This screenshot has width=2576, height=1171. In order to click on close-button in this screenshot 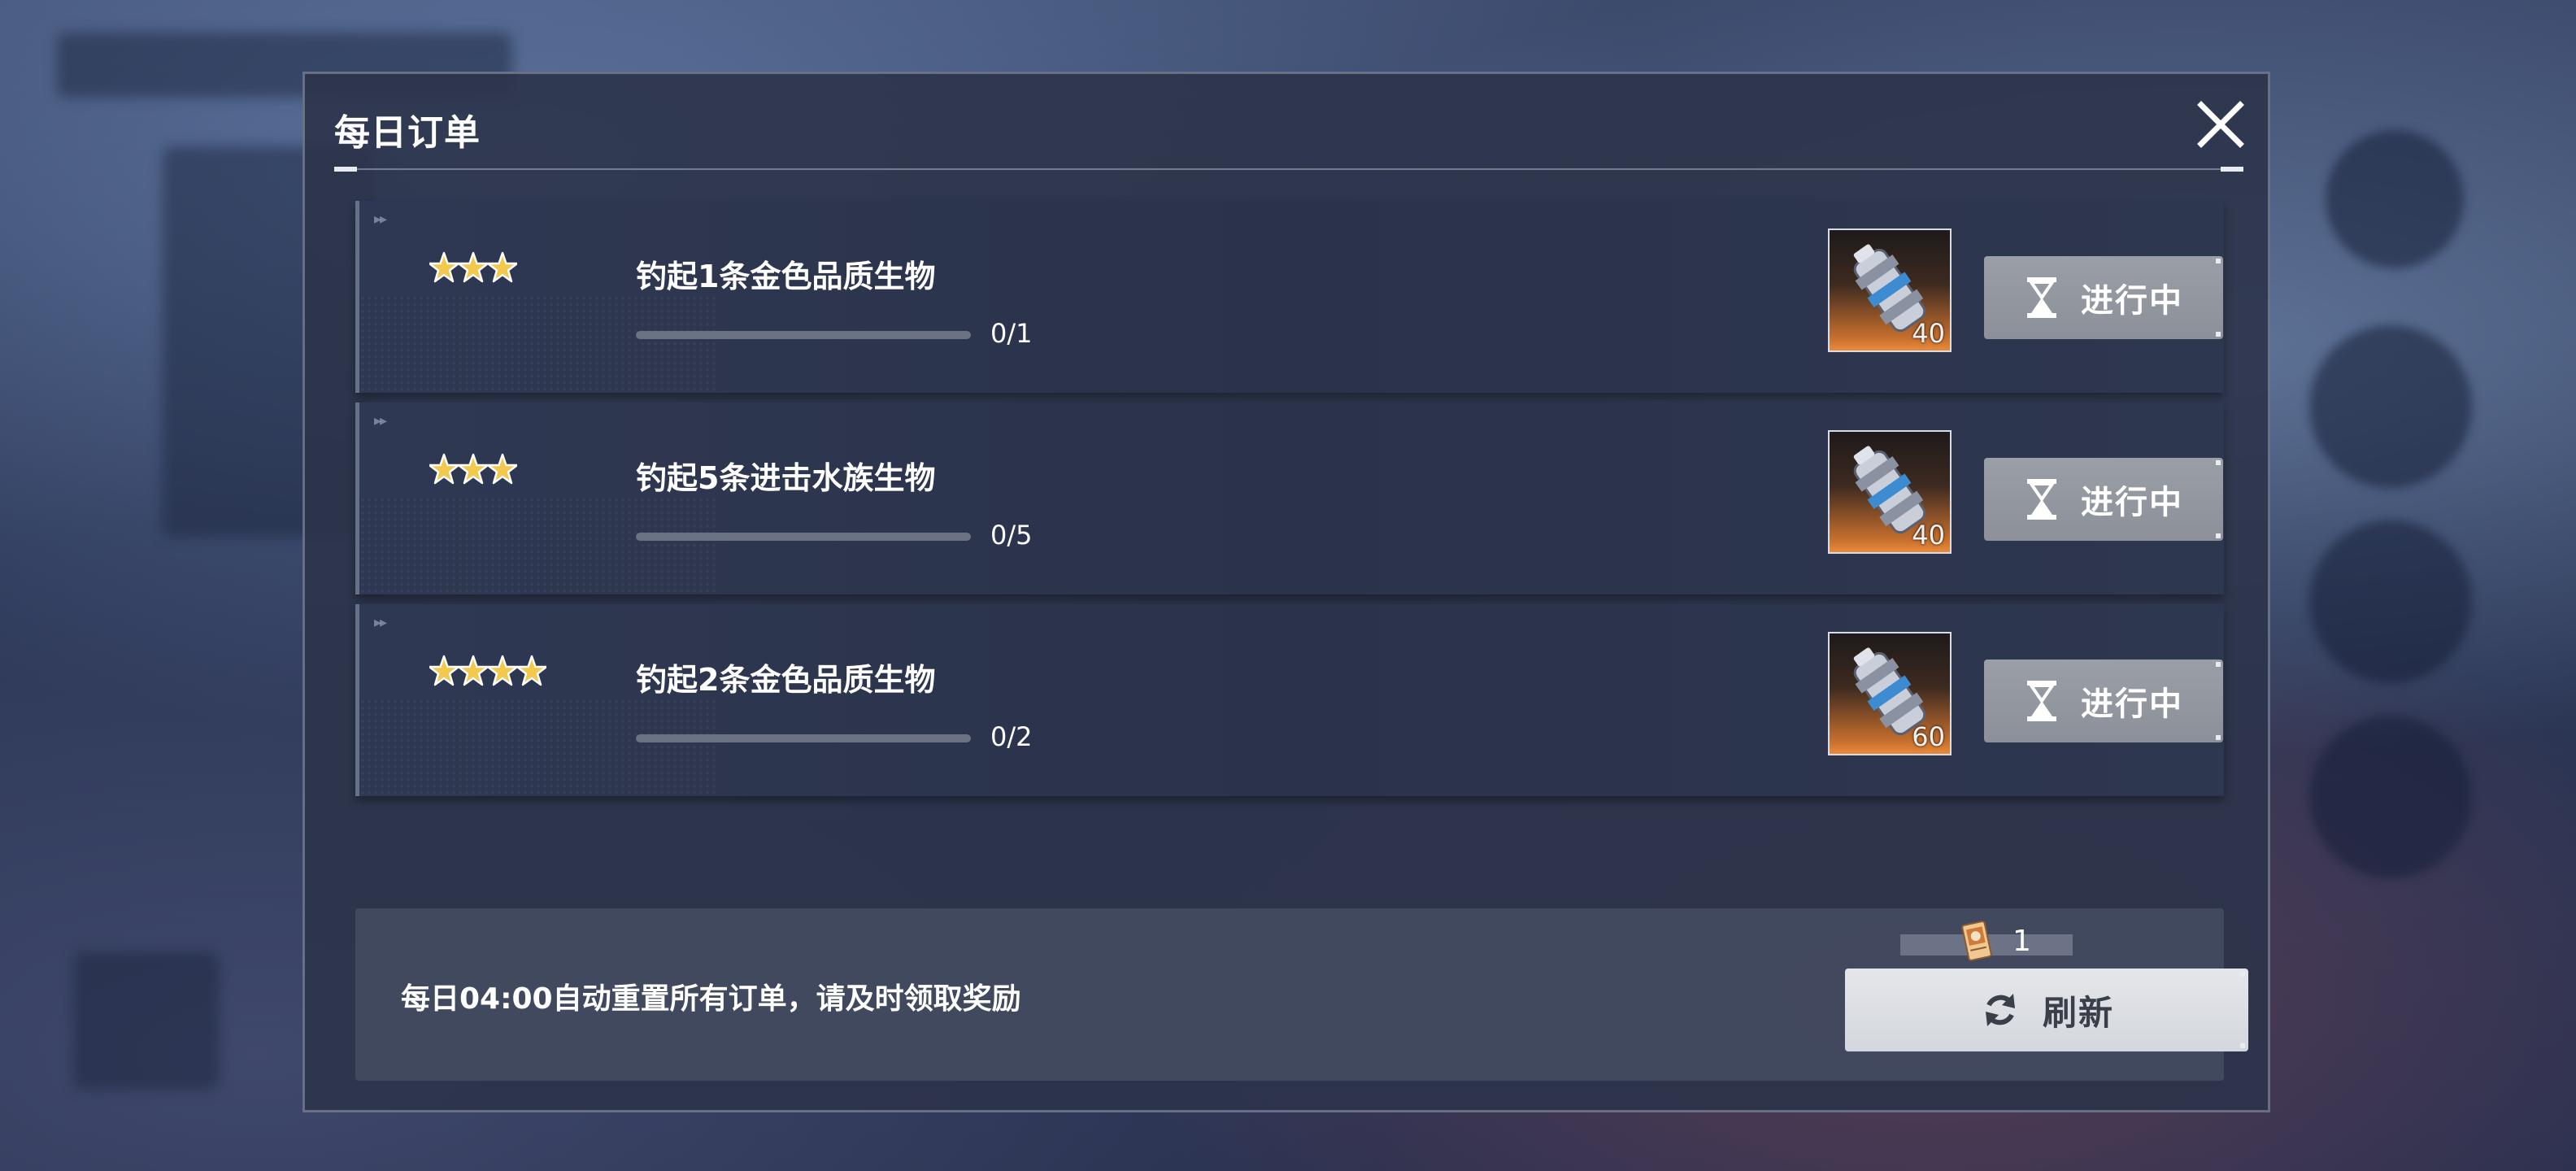, I will do `click(2221, 124)`.